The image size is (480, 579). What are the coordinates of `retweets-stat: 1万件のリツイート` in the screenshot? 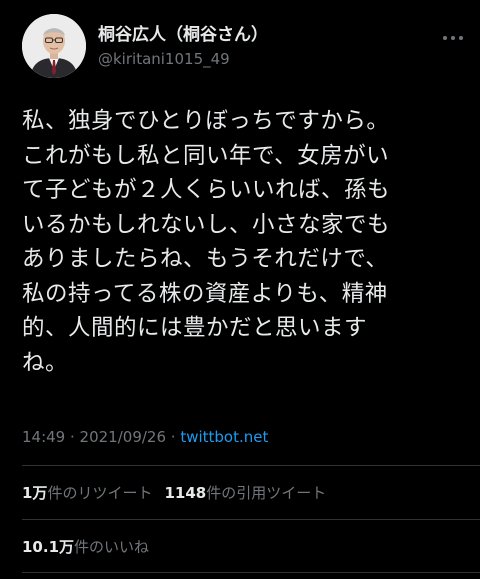 It's located at (87, 492).